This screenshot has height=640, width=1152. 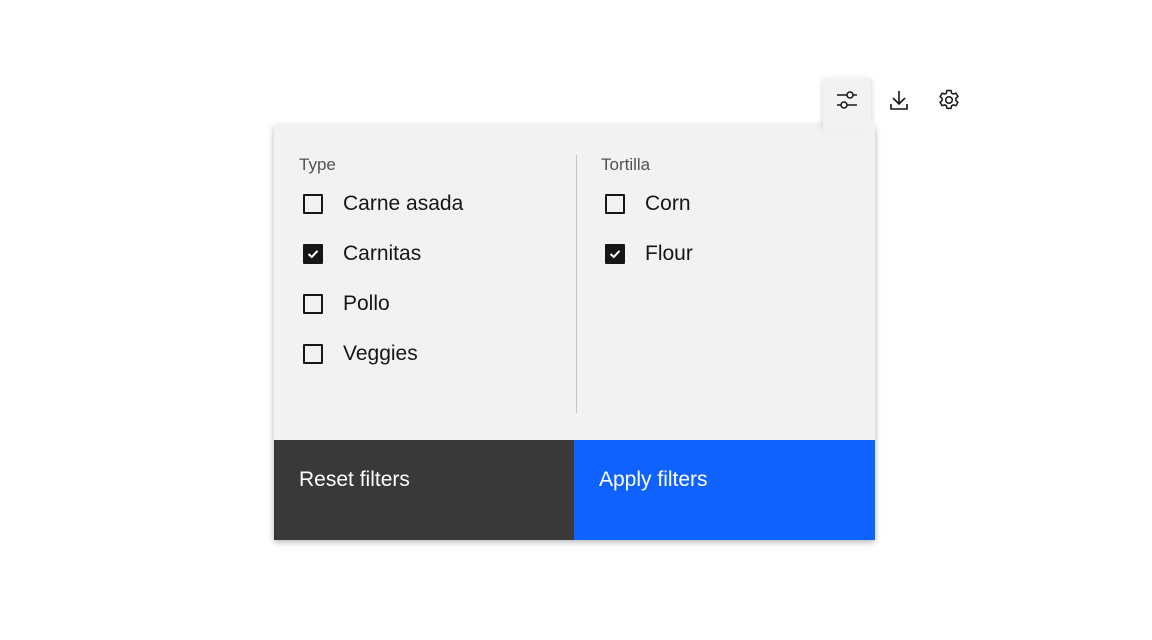 What do you see at coordinates (668, 203) in the screenshot?
I see `checkbox-label: Corn` at bounding box center [668, 203].